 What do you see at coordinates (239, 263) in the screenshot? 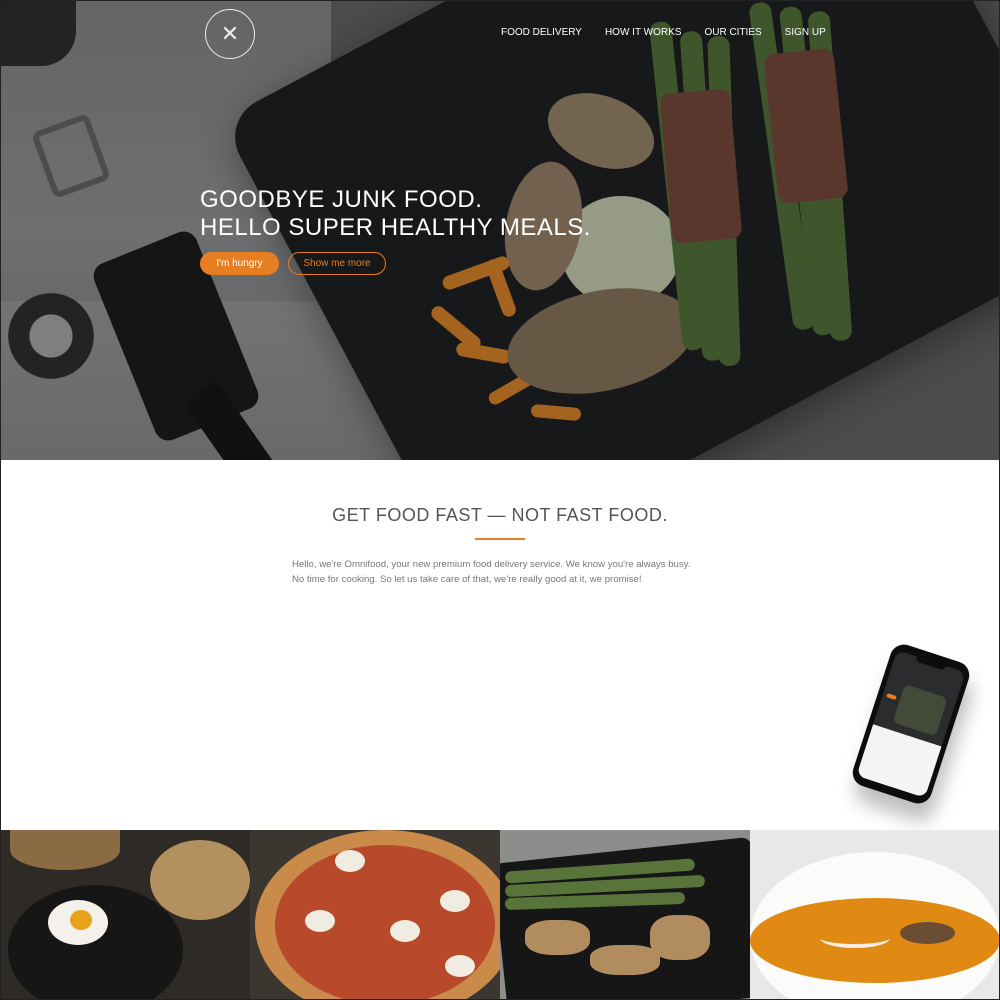
I see `im-hungry-button: I'm hungry` at bounding box center [239, 263].